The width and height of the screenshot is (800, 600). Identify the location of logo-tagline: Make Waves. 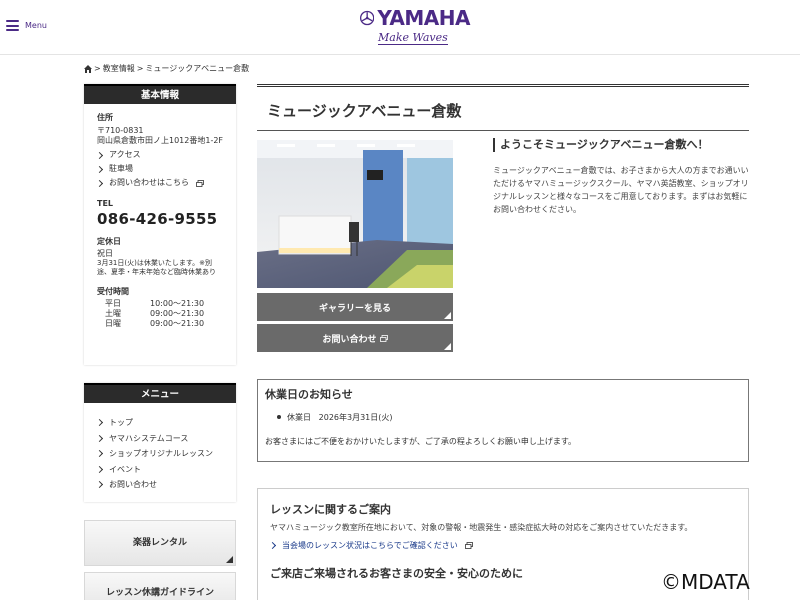
(413, 38).